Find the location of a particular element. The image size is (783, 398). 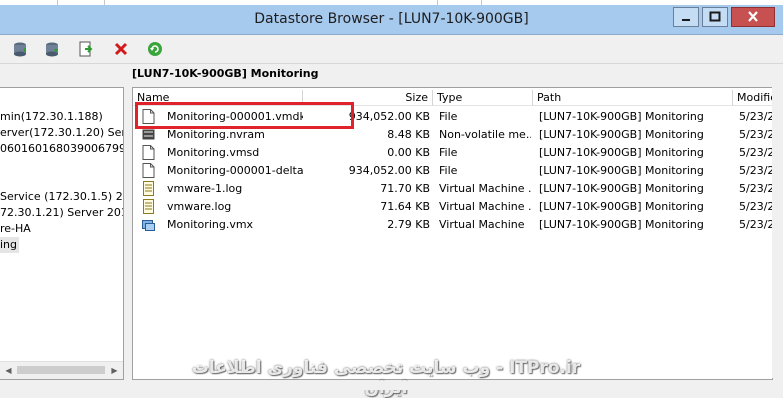

tree-item: min(172.30.1.188) is located at coordinates (51, 117).